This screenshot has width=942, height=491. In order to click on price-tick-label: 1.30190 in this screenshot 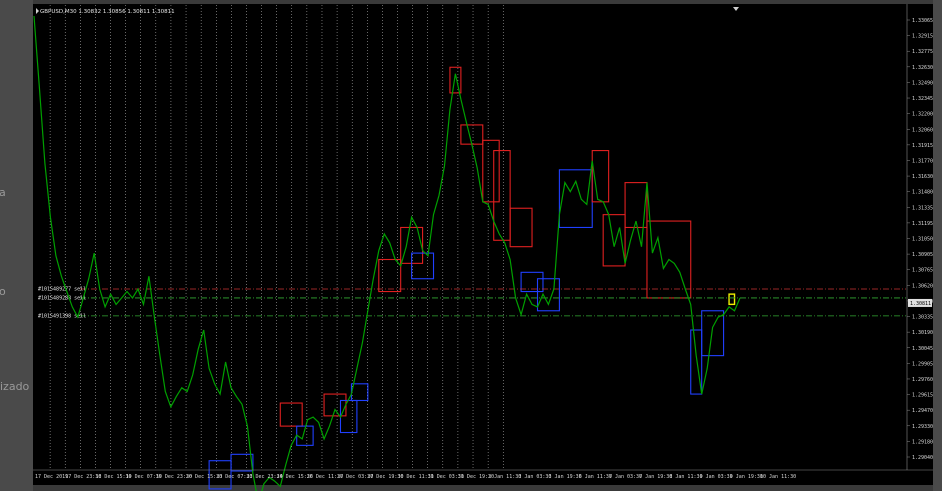, I will do `click(922, 333)`.